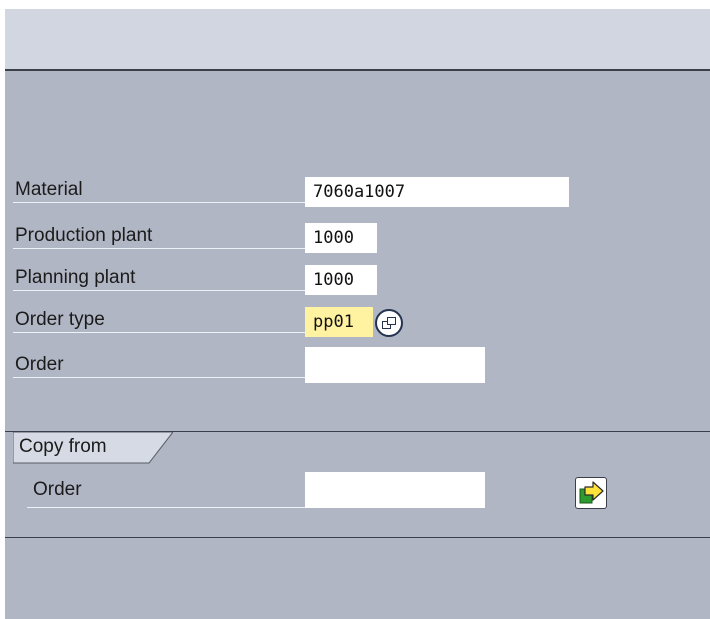  I want to click on material-row: Material 7060a1007, so click(357, 192).